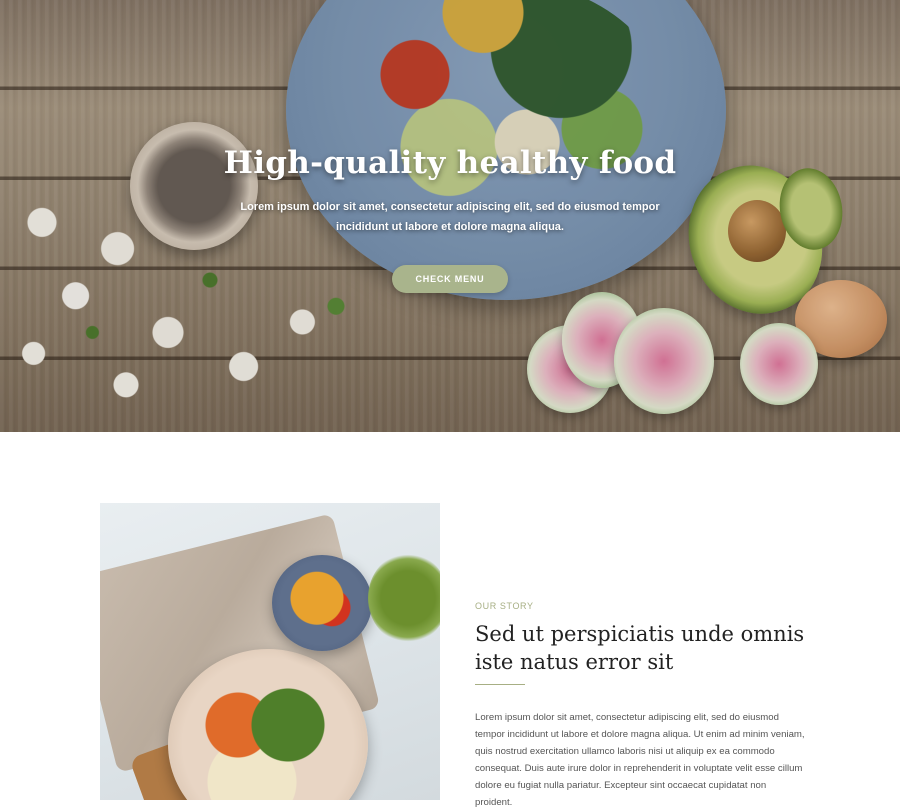  Describe the element at coordinates (450, 279) in the screenshot. I see `check-menu-button: CHECK MENU` at that location.